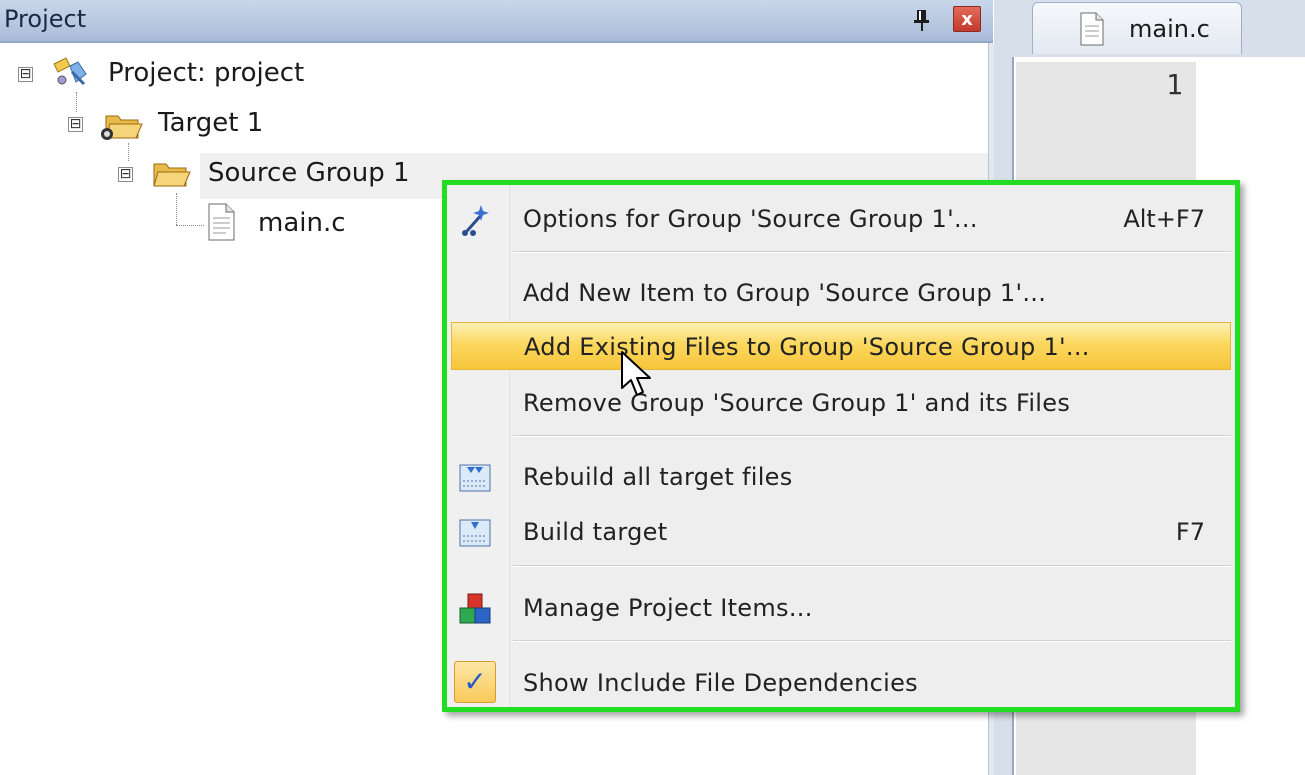 This screenshot has width=1305, height=775. I want to click on menu-item-label: Show Include File Dependencies, so click(720, 683).